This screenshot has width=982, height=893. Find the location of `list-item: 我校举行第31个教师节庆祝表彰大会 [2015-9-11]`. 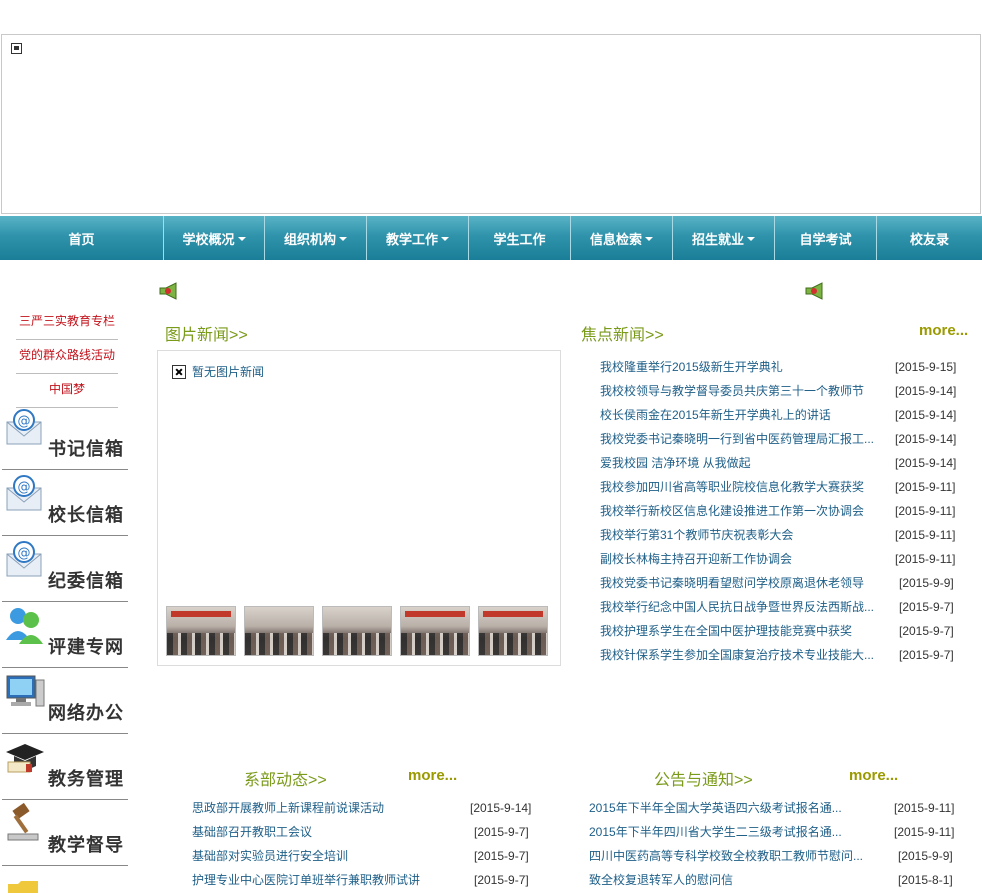

list-item: 我校举行第31个教师节庆祝表彰大会 [2015-9-11] is located at coordinates (782, 535).